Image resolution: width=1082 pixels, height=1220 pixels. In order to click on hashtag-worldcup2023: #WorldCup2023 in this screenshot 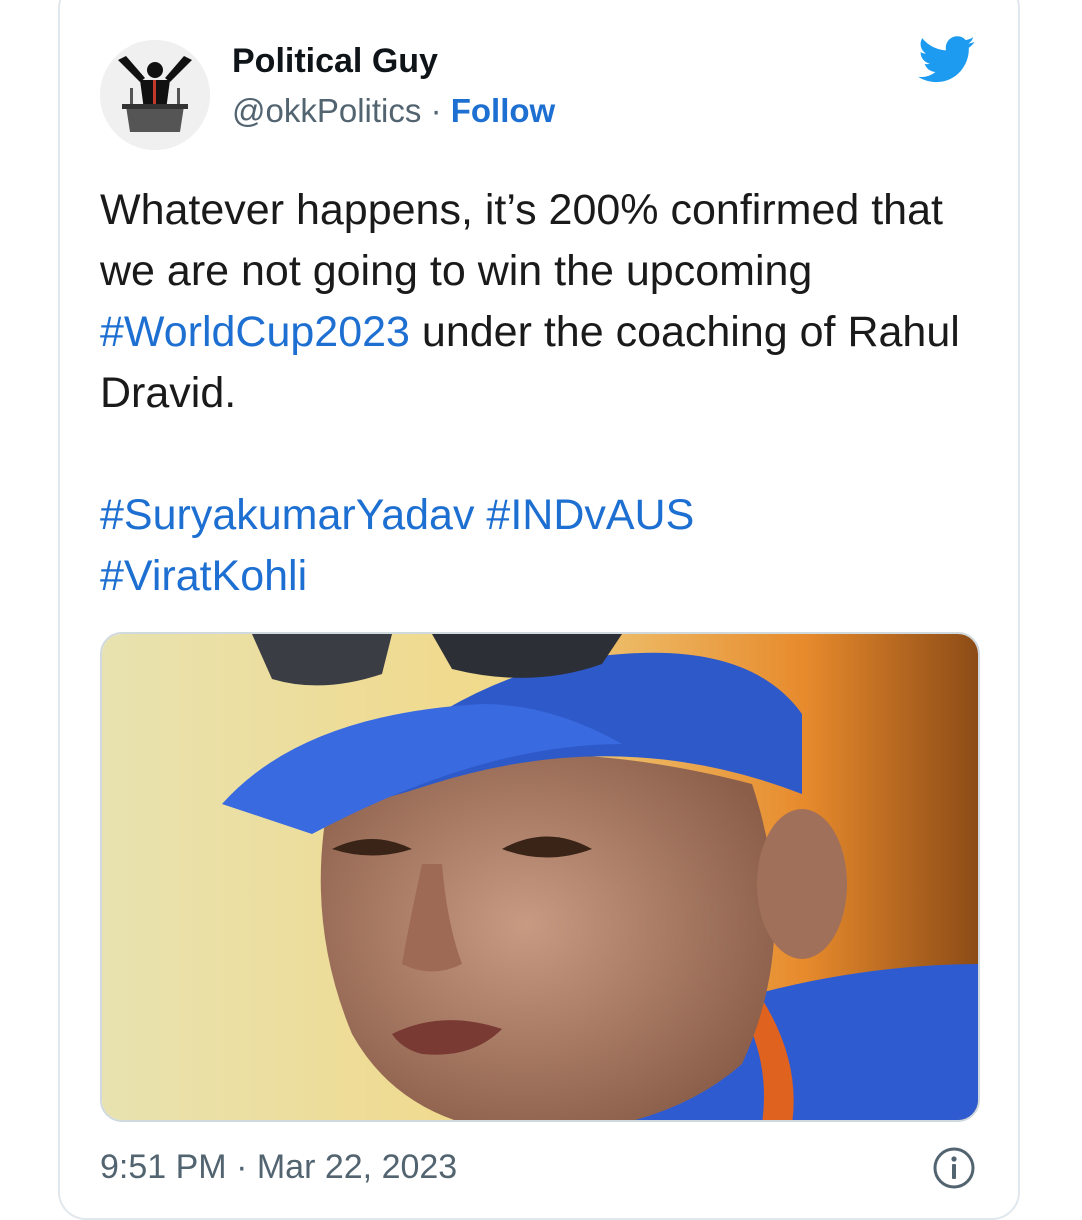, I will do `click(255, 332)`.